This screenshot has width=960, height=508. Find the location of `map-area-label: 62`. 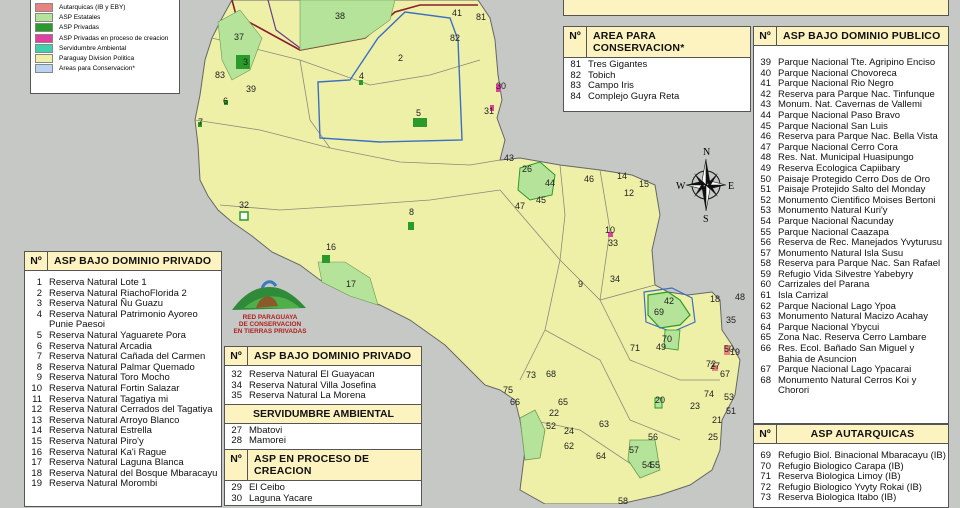

map-area-label: 62 is located at coordinates (569, 446).